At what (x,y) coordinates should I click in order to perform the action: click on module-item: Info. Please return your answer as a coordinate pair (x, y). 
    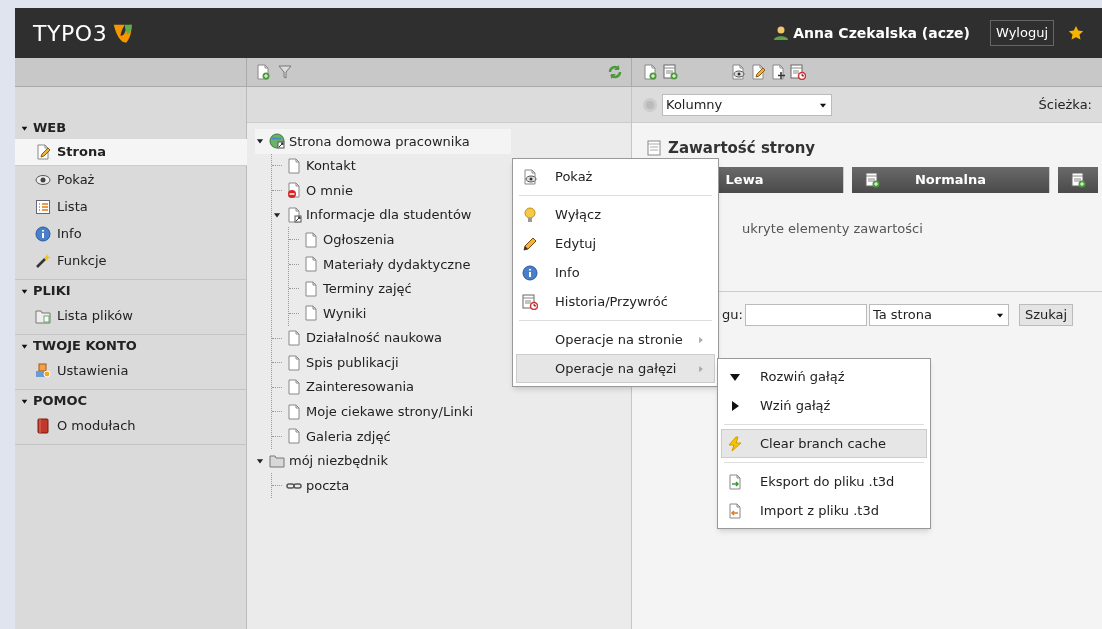
    Looking at the image, I should click on (130, 233).